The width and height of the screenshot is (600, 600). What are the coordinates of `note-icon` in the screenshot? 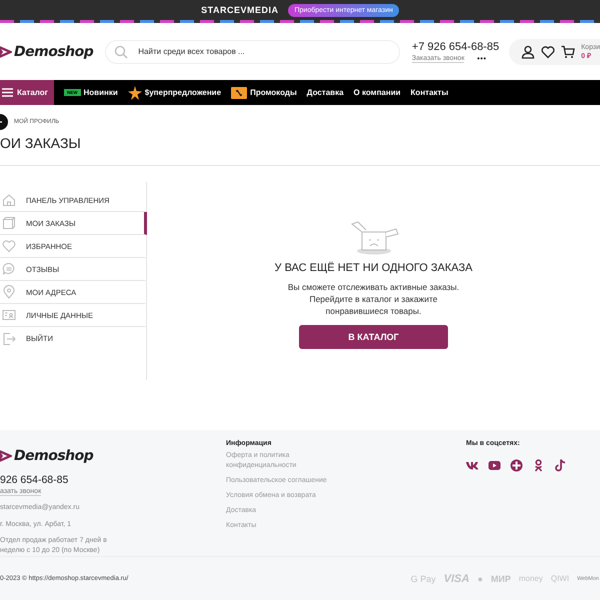 It's located at (560, 465).